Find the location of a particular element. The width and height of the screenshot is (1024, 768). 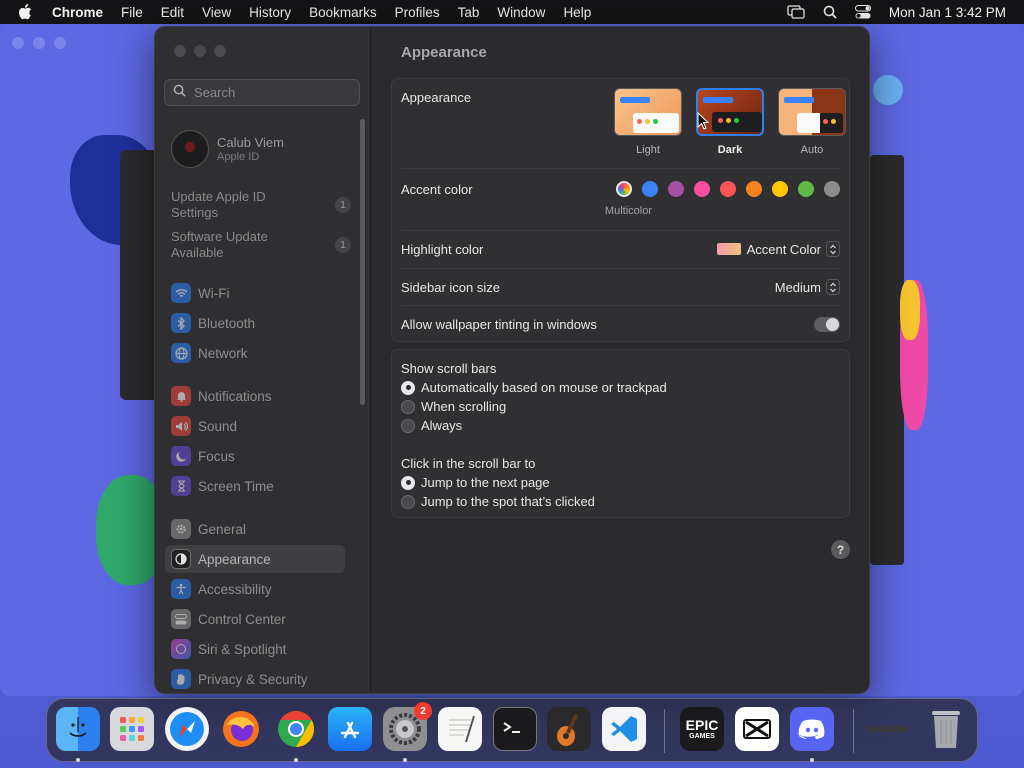

sidebar-item-privacy-security: Privacy & Security is located at coordinates (255, 679).